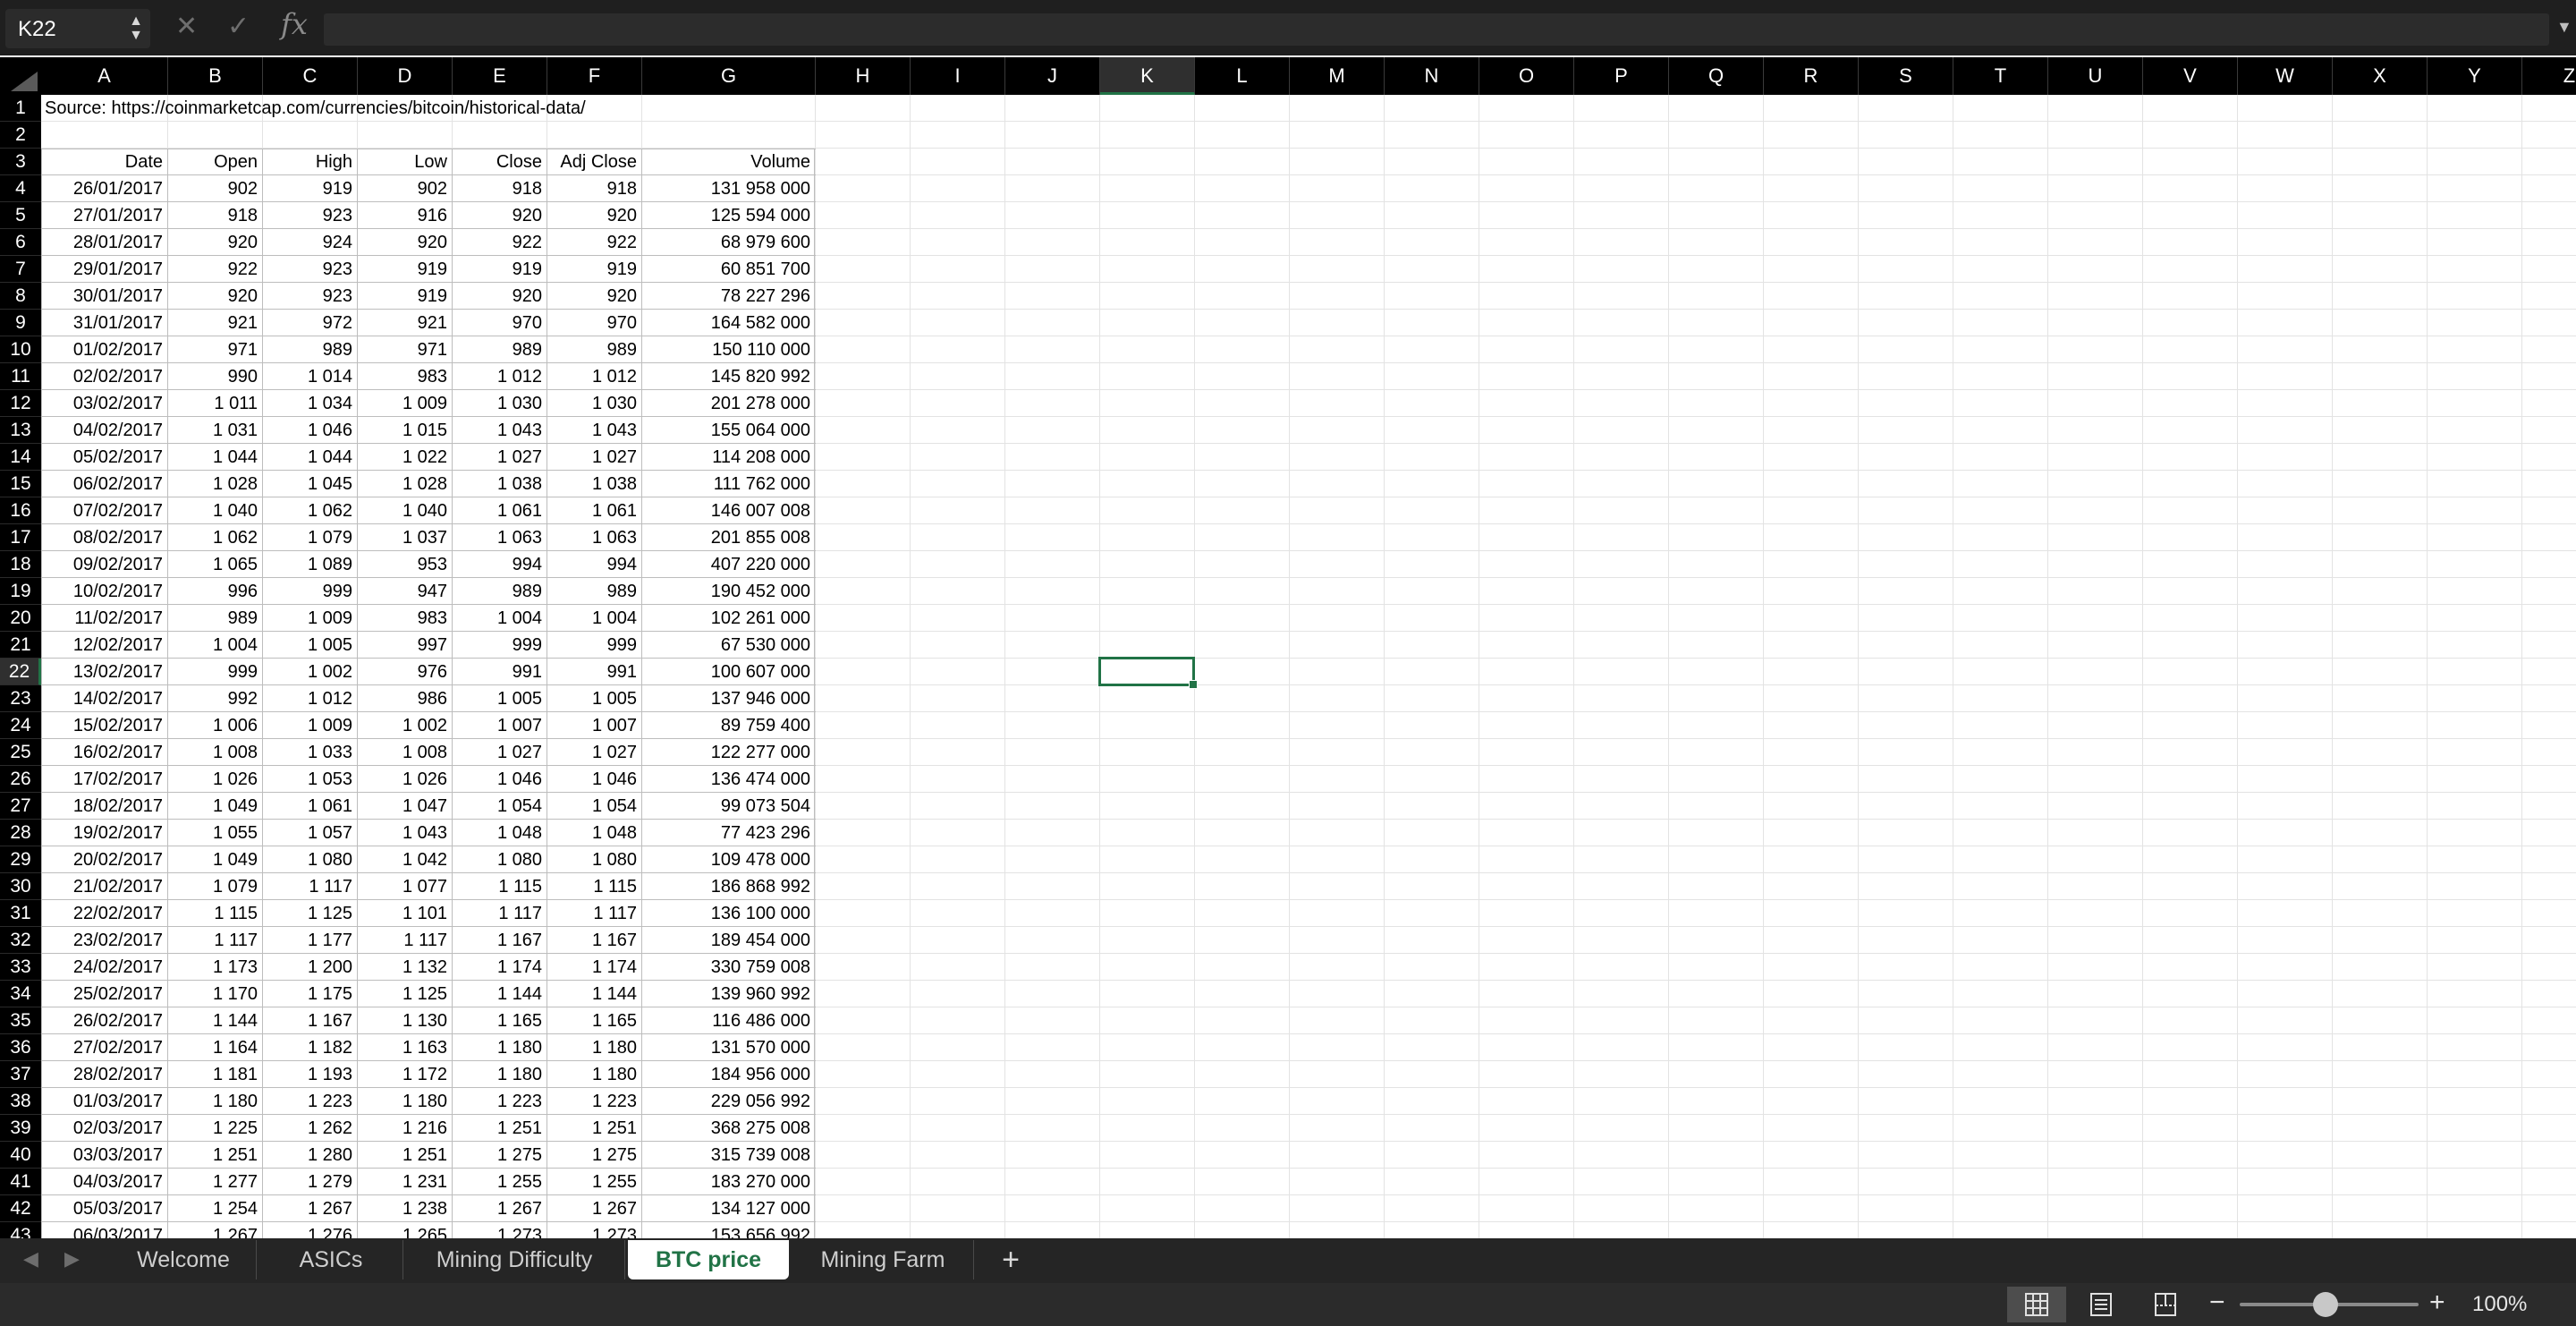 The height and width of the screenshot is (1326, 2576). I want to click on row-header-19: 19, so click(20, 591).